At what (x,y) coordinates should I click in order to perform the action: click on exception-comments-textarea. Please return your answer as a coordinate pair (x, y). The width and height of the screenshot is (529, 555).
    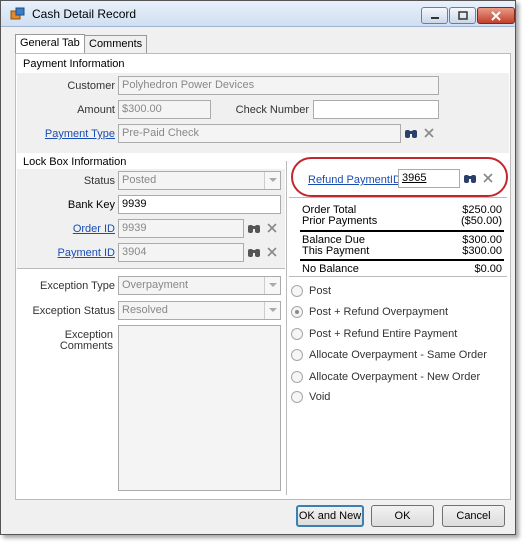
    Looking at the image, I should click on (199, 408).